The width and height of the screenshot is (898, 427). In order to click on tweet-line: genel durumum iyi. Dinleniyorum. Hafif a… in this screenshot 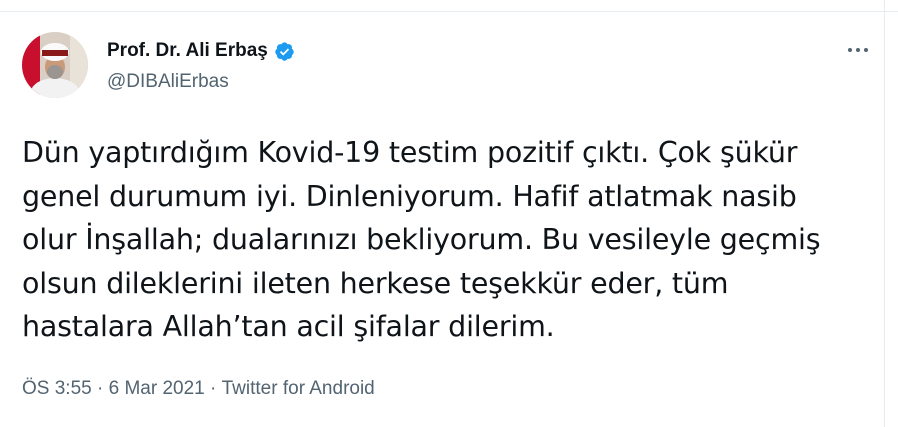, I will do `click(409, 196)`.